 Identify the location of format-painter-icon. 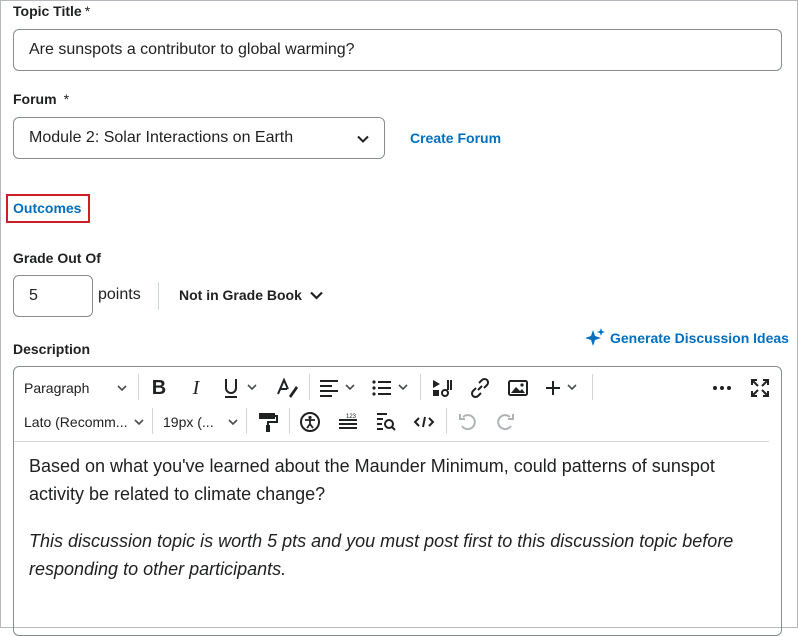
(268, 422).